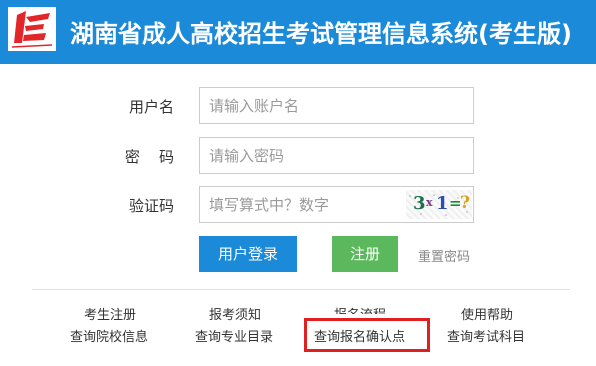 The image size is (596, 366). Describe the element at coordinates (301, 289) in the screenshot. I see `divider` at that location.